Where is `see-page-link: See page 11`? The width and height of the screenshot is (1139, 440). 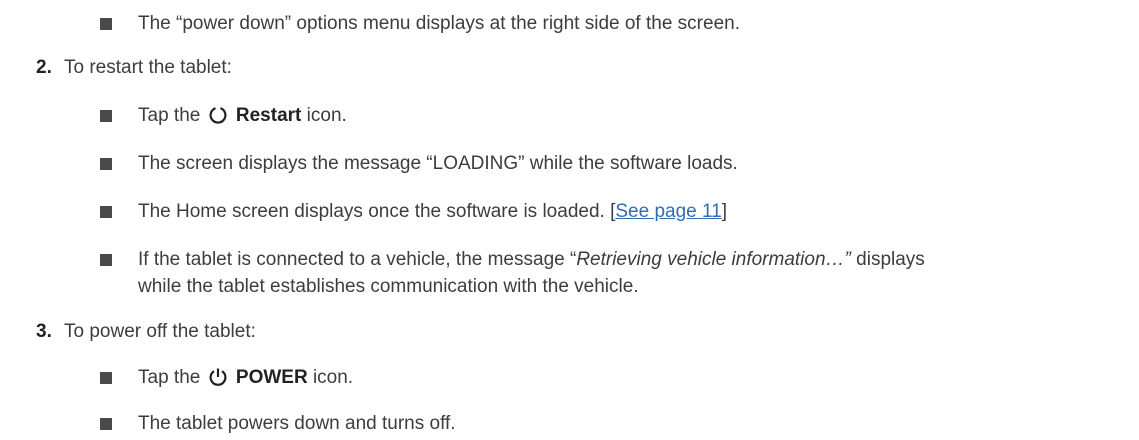 see-page-link: See page 11 is located at coordinates (668, 211).